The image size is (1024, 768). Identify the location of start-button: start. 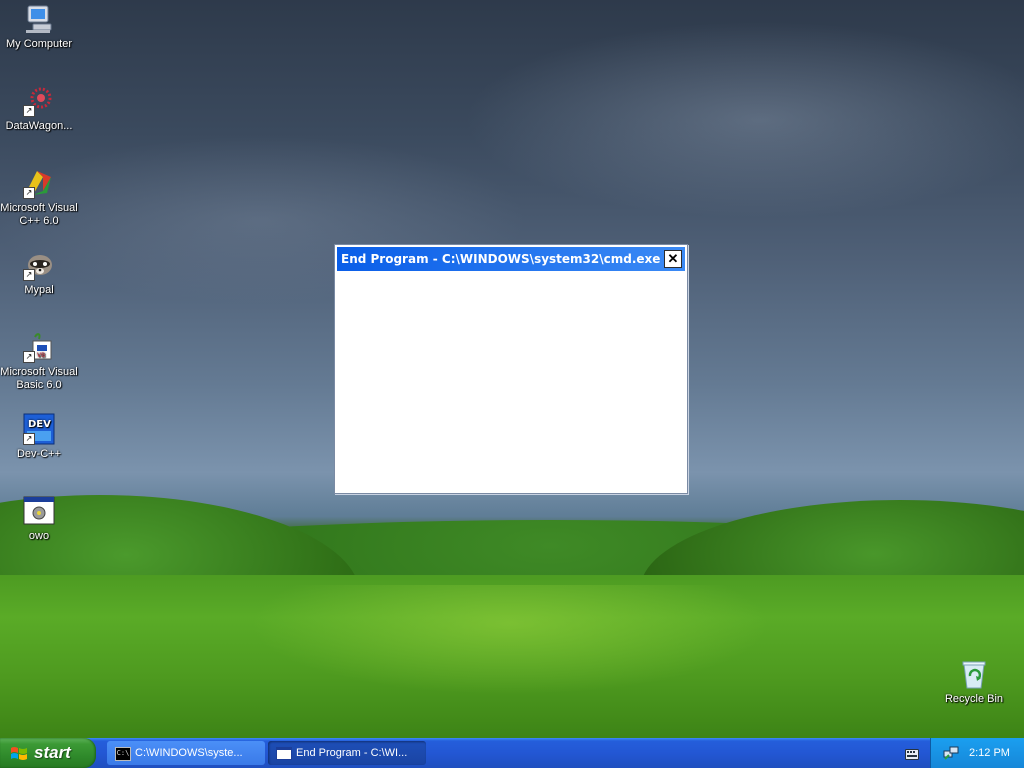
(48, 753).